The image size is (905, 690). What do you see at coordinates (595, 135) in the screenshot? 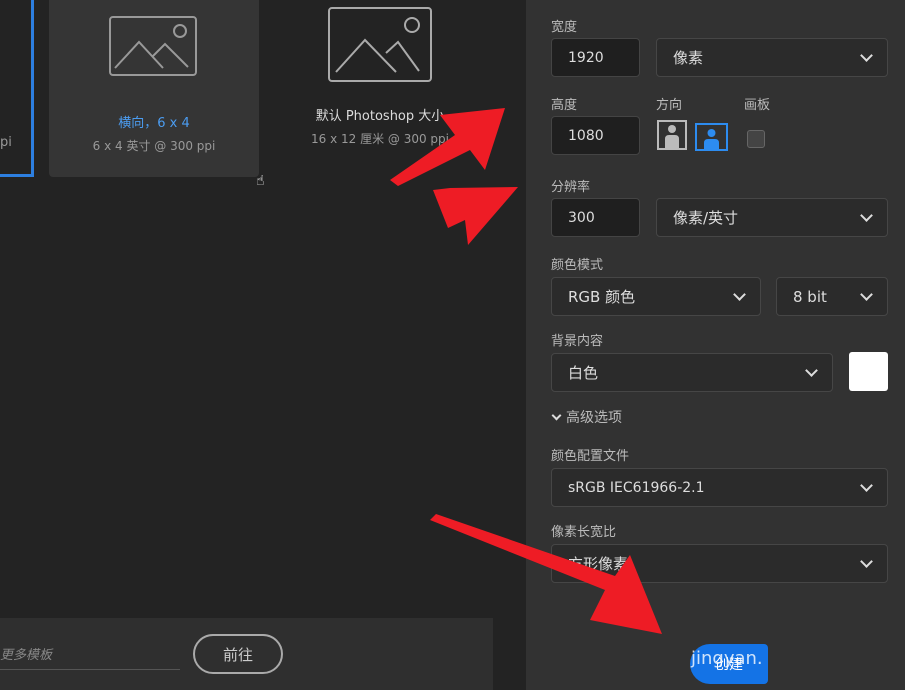
I see `height-input: 1080` at bounding box center [595, 135].